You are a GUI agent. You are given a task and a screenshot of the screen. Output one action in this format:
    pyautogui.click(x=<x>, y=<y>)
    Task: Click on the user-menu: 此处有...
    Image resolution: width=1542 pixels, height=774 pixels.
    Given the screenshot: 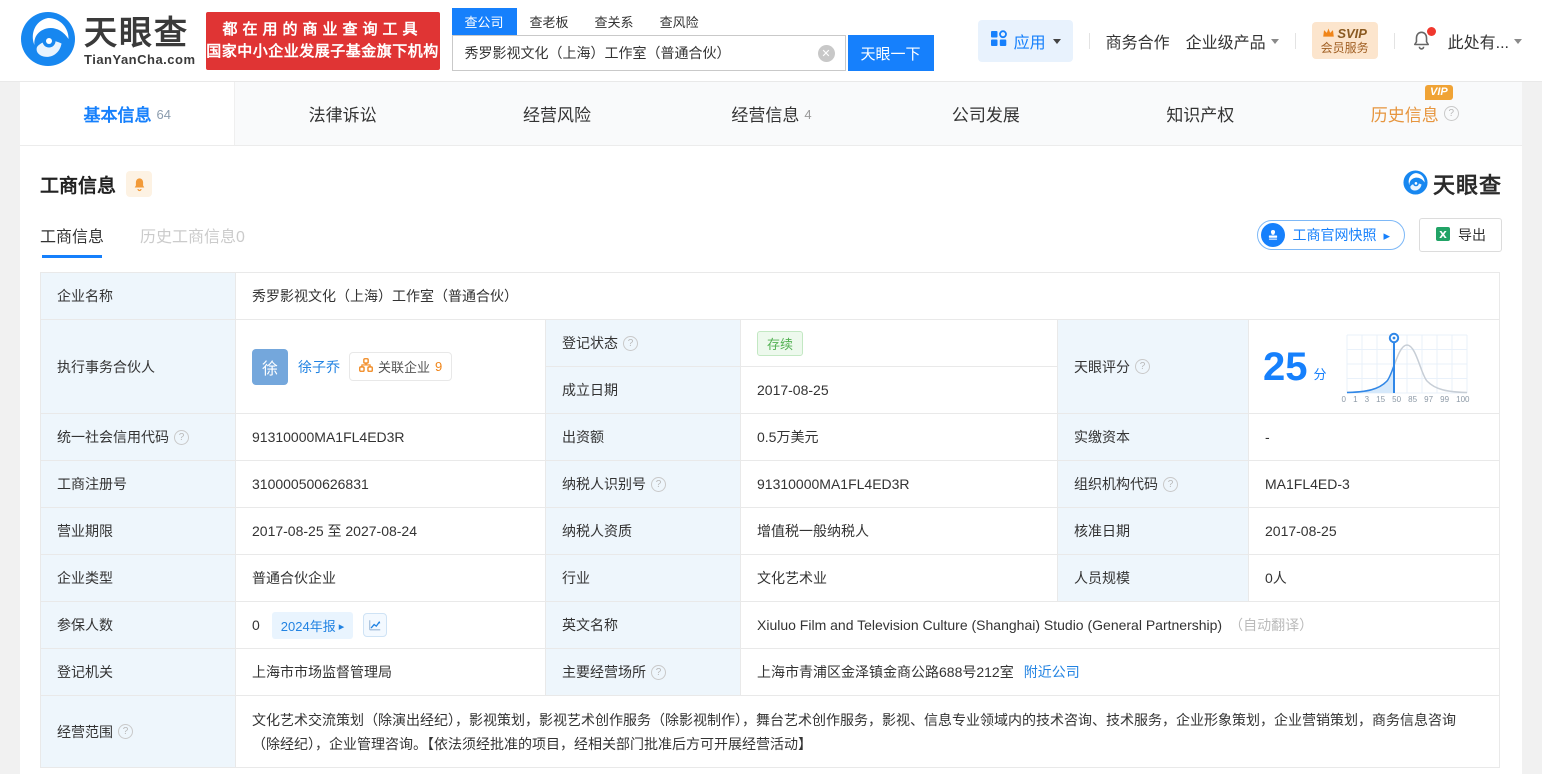 What is the action you would take?
    pyautogui.click(x=1485, y=41)
    